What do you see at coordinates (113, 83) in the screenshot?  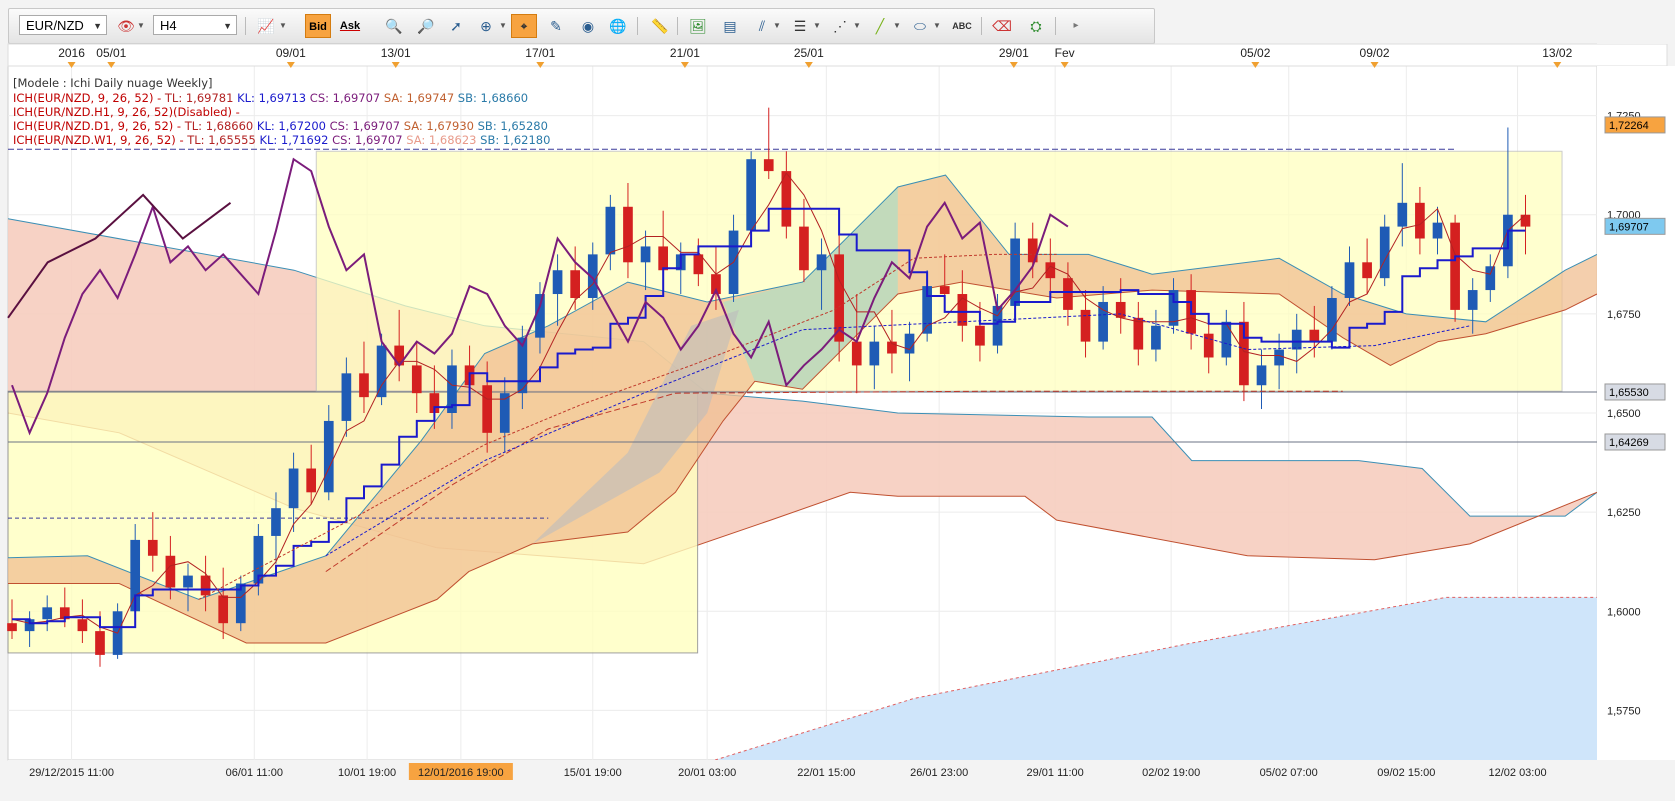 I see `legend-title: [Modele : Ichi Daily nuage Weekly]` at bounding box center [113, 83].